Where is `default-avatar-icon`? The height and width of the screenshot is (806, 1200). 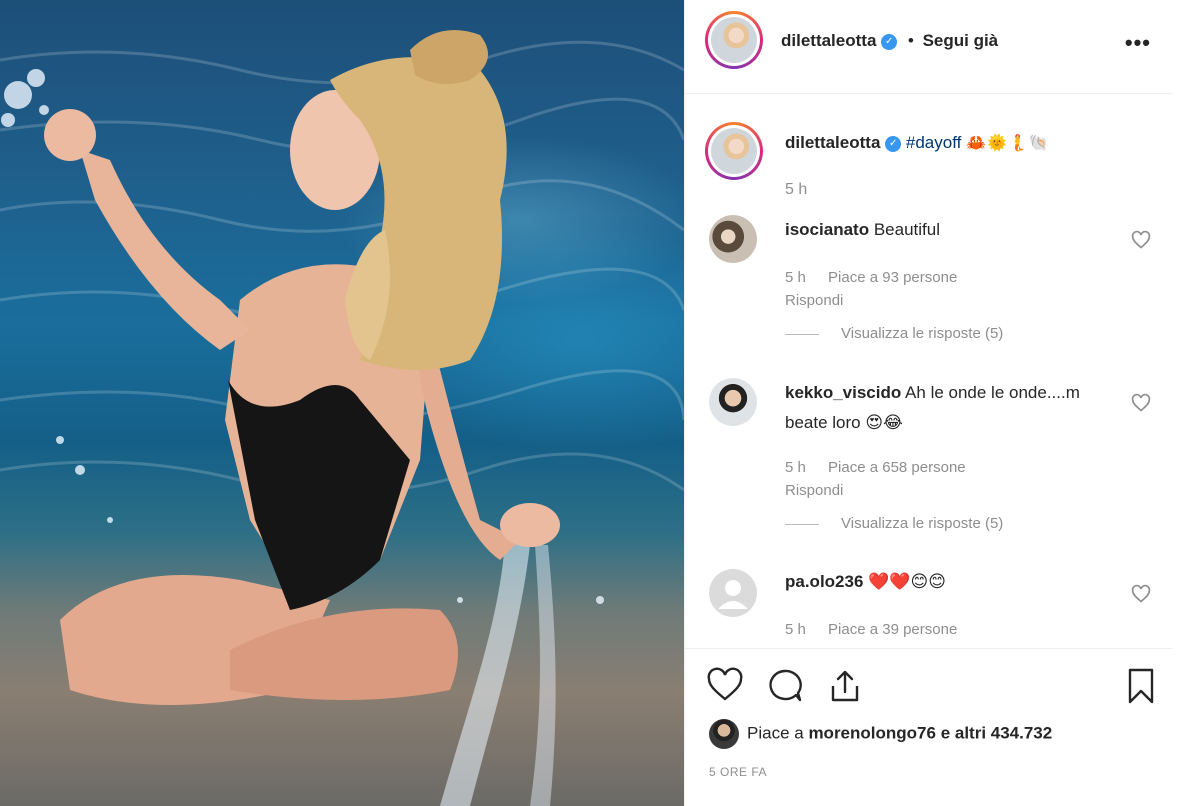 default-avatar-icon is located at coordinates (733, 594).